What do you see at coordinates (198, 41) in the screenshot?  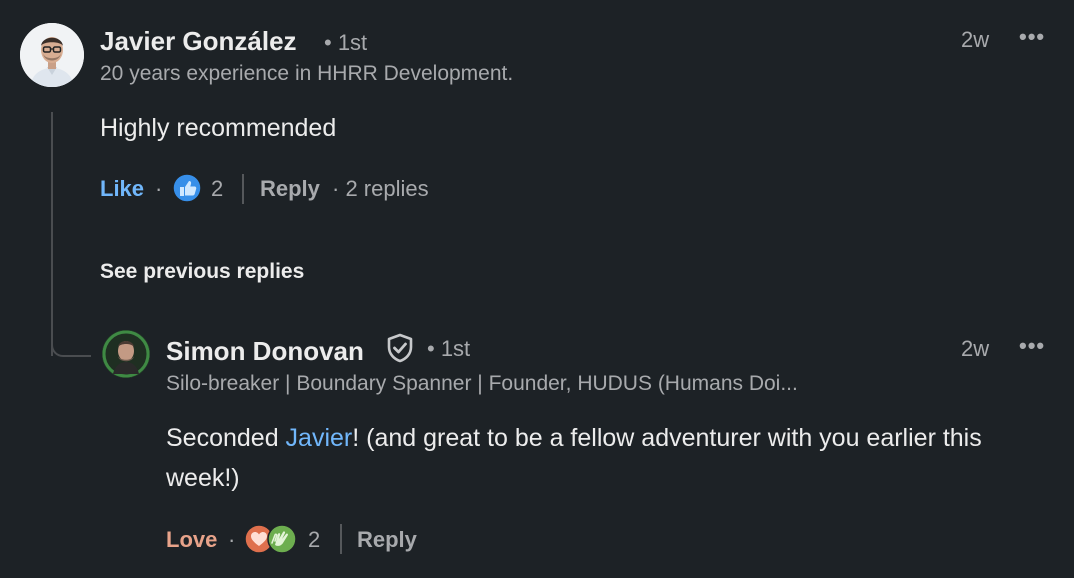 I see `comment-author-name: Javier González` at bounding box center [198, 41].